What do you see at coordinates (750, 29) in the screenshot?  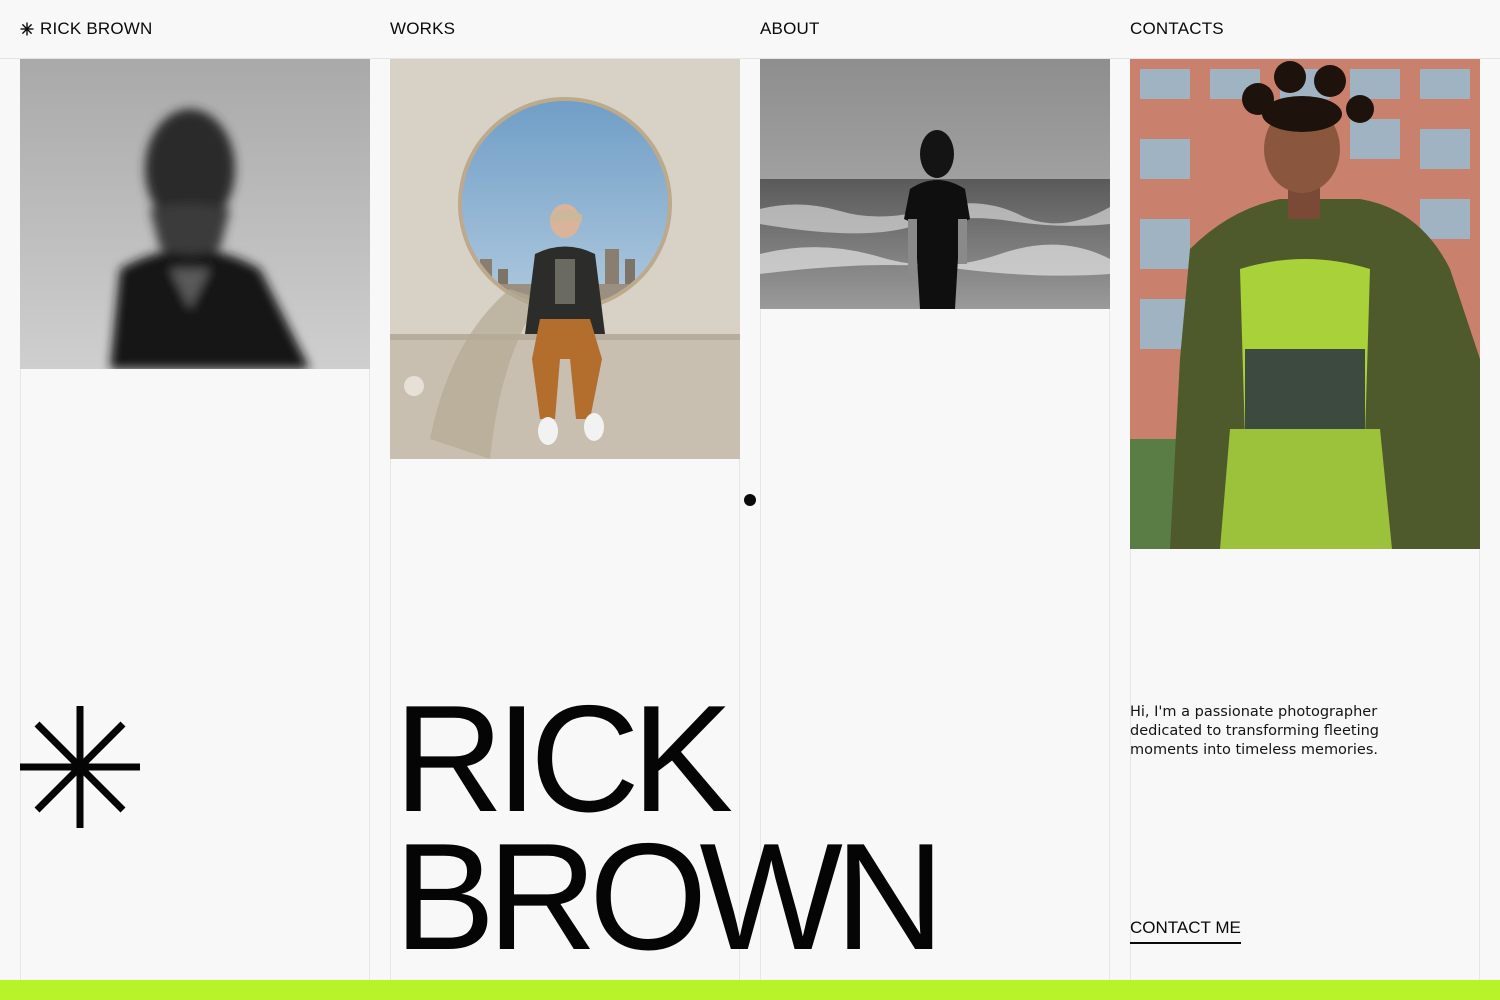 I see `site-header: RICK BROWN WORKS ABOUT CONTACTS` at bounding box center [750, 29].